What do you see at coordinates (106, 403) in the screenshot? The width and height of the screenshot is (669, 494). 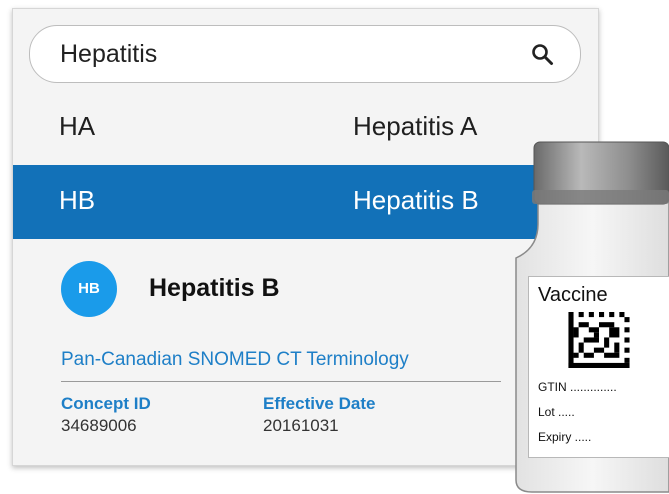 I see `concept-id-label: Concept ID` at bounding box center [106, 403].